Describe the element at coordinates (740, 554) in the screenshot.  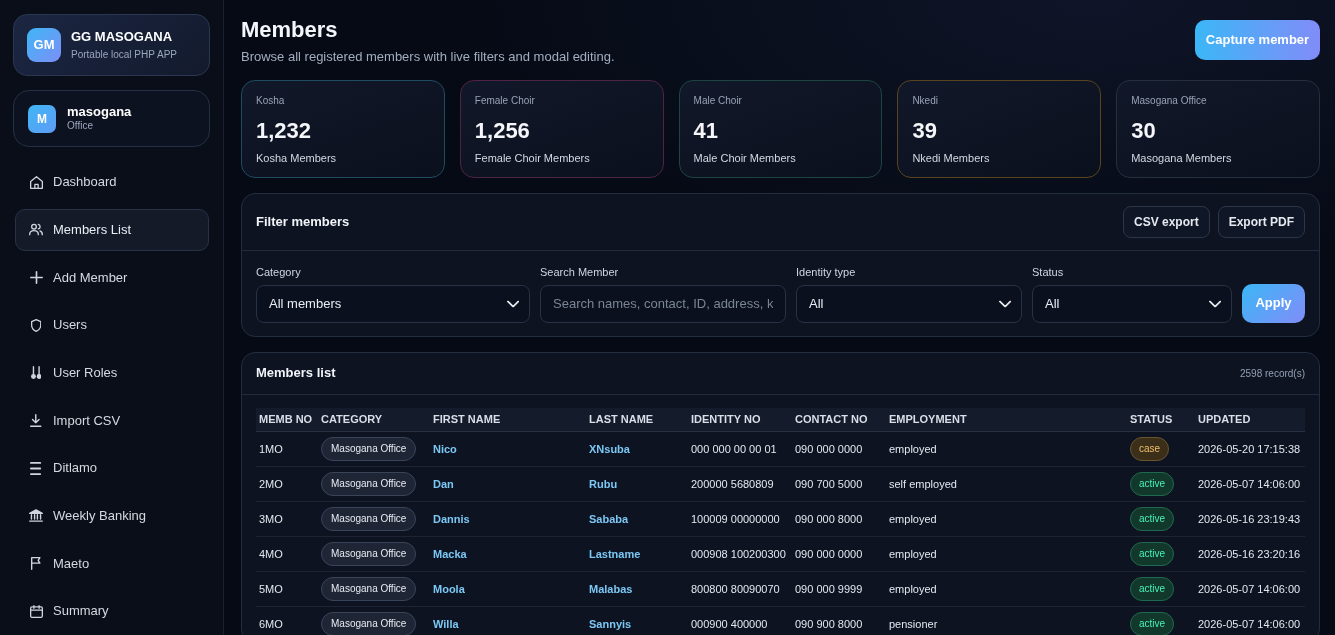
I see `identity-number: 000908 100200300` at that location.